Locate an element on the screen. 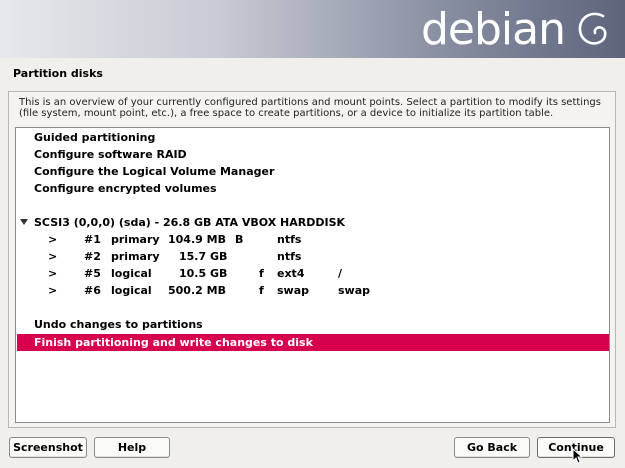  partition-size: 500.2 MB is located at coordinates (197, 290).